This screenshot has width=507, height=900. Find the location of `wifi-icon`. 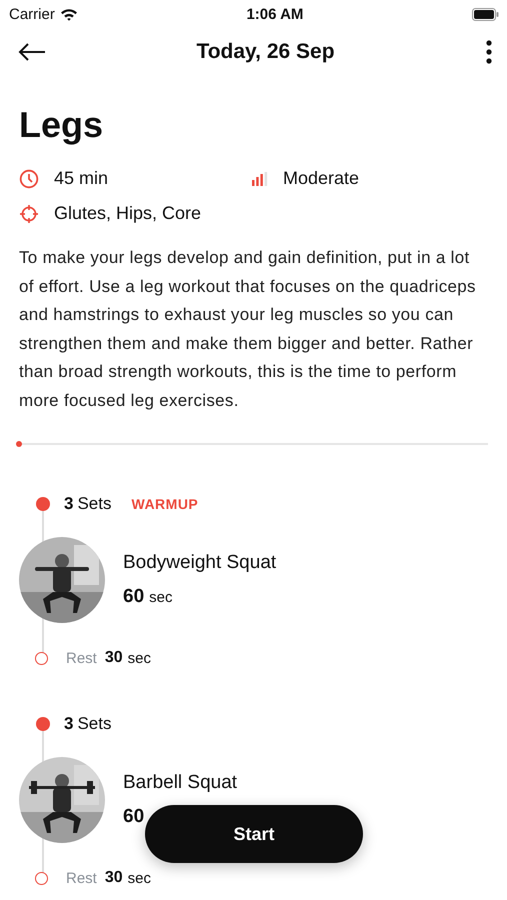

wifi-icon is located at coordinates (69, 14).